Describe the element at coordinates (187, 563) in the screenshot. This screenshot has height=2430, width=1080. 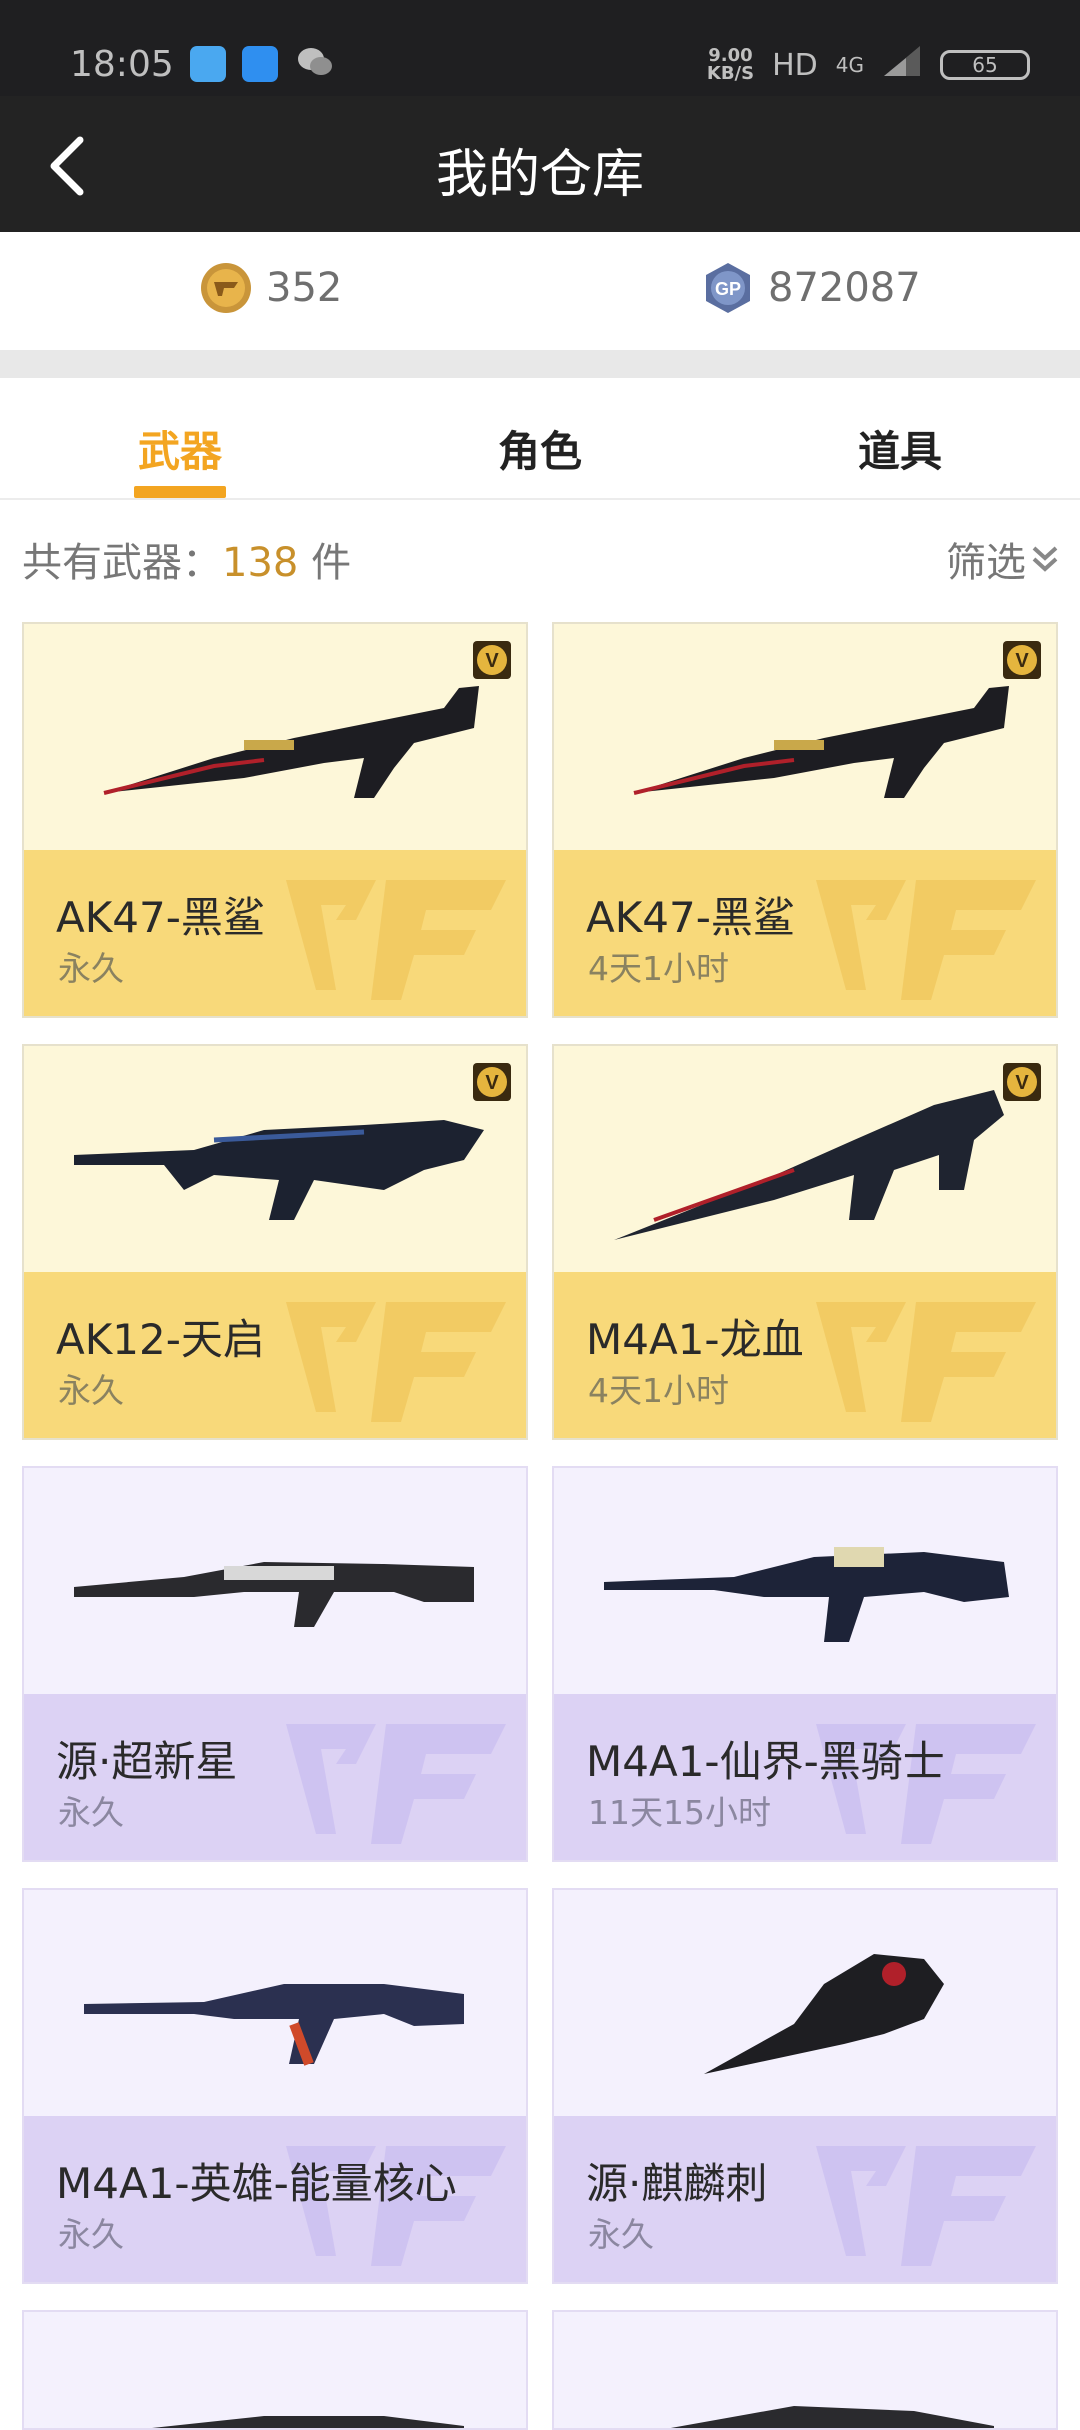
I see `item-count: 共有武器：138 件` at that location.